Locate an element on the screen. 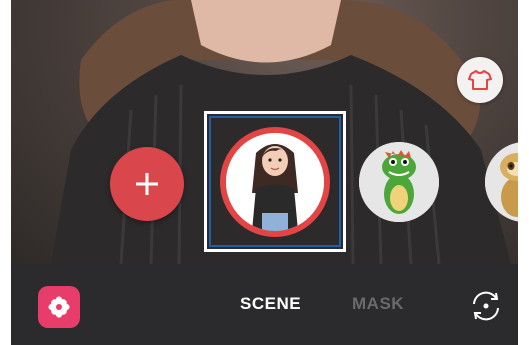 The height and width of the screenshot is (345, 529). clothing-button is located at coordinates (480, 80).